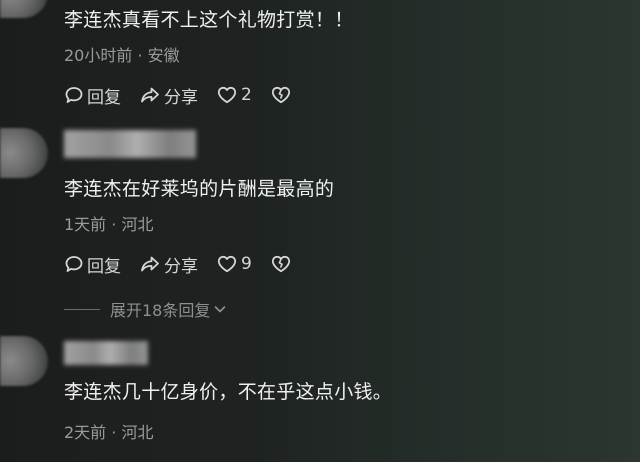 The height and width of the screenshot is (462, 640). What do you see at coordinates (163, 55) in the screenshot?
I see `comment-location: 安徽` at bounding box center [163, 55].